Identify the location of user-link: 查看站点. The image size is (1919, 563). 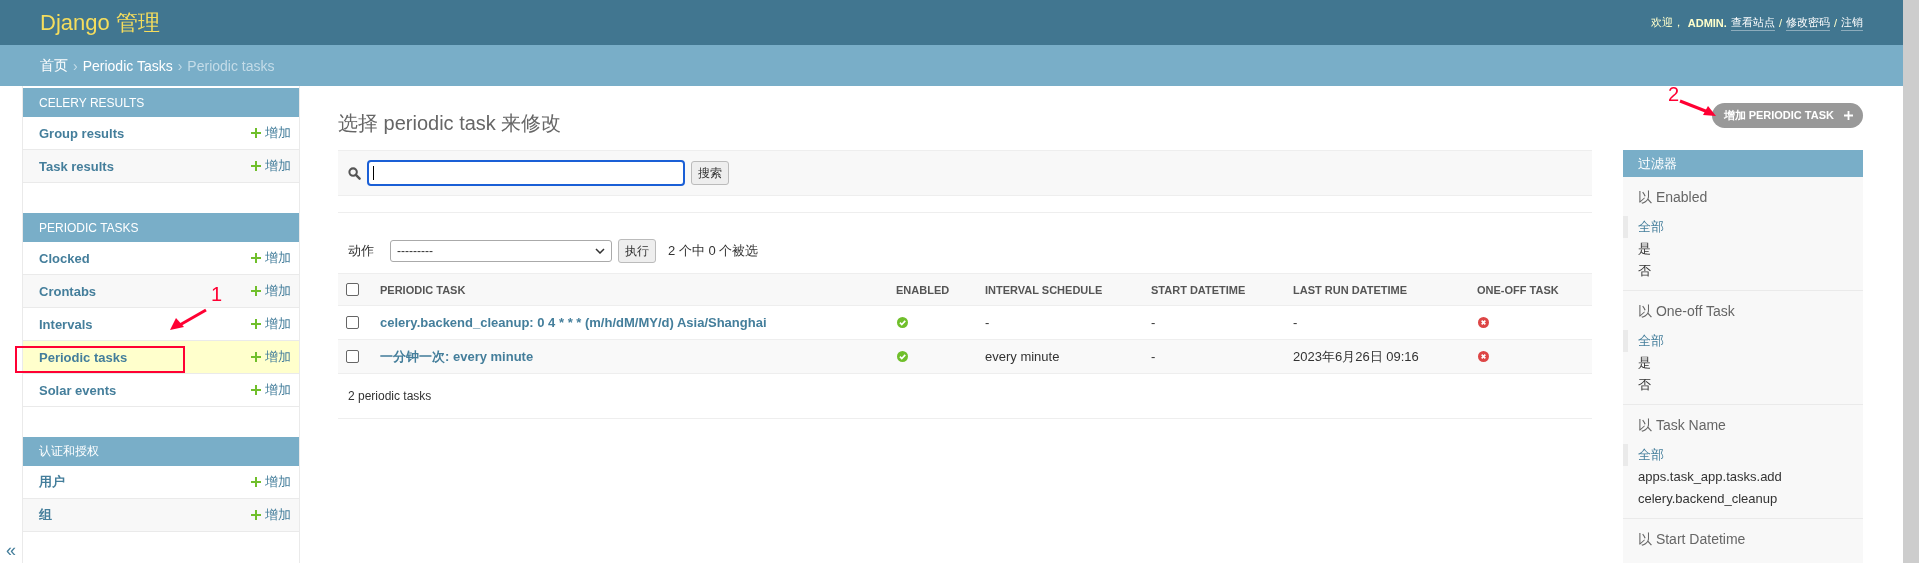
(1752, 22).